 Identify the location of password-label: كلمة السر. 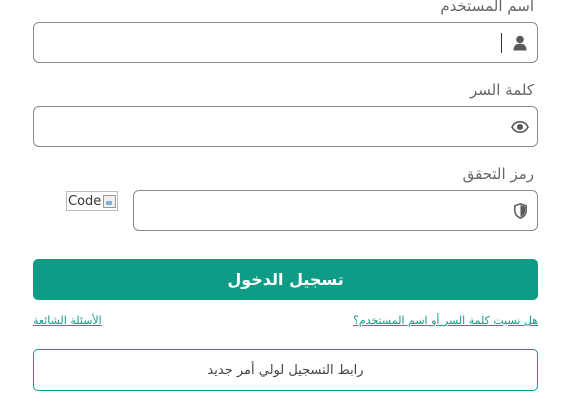
(502, 90).